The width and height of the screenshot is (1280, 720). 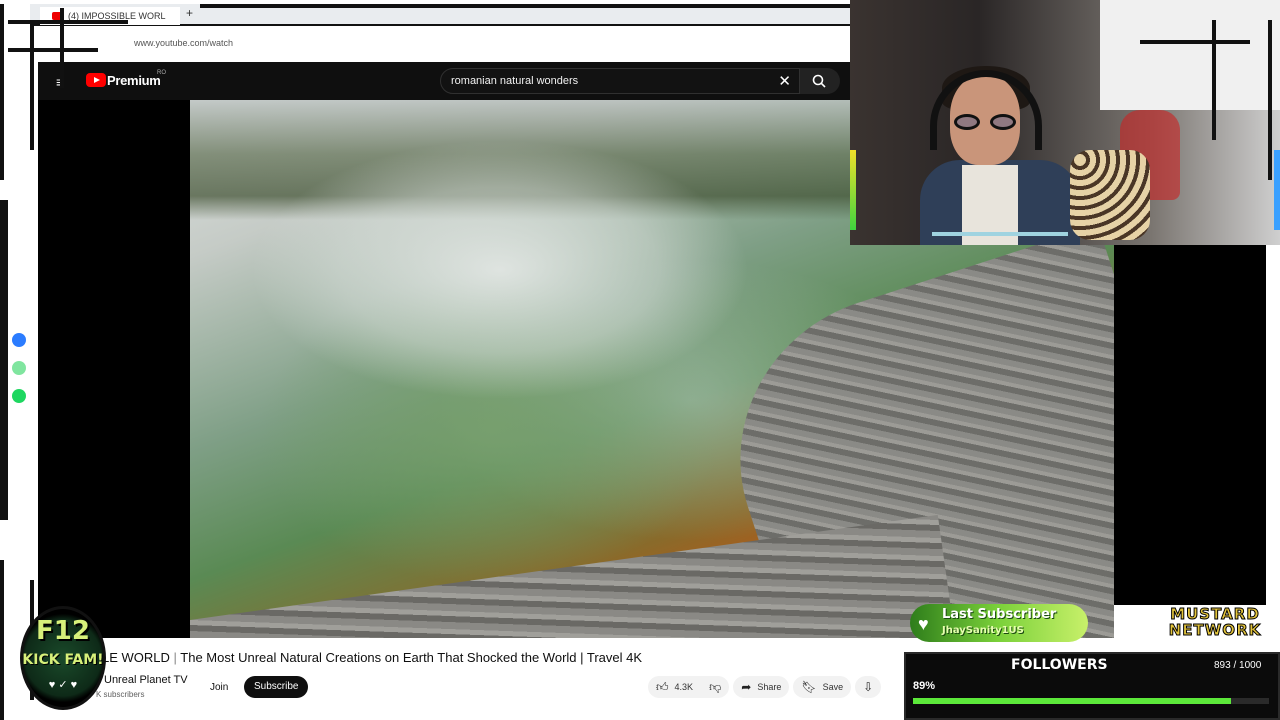 I want to click on clear-search-icon: ✕, so click(x=784, y=81).